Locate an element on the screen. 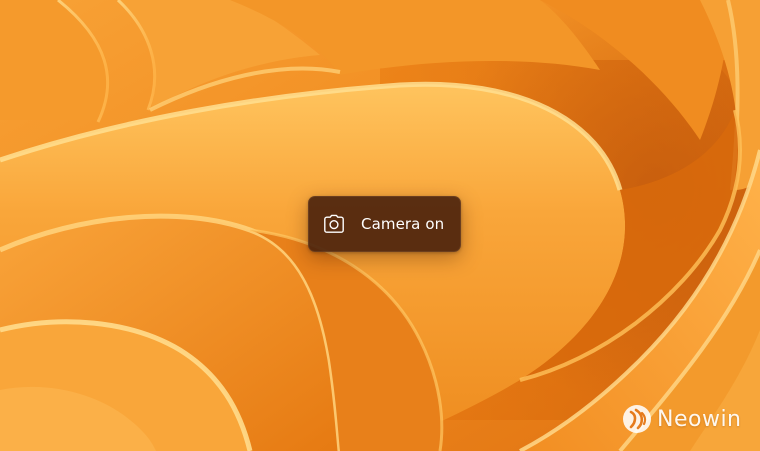 Image resolution: width=760 pixels, height=451 pixels. neowin-logo-icon is located at coordinates (637, 419).